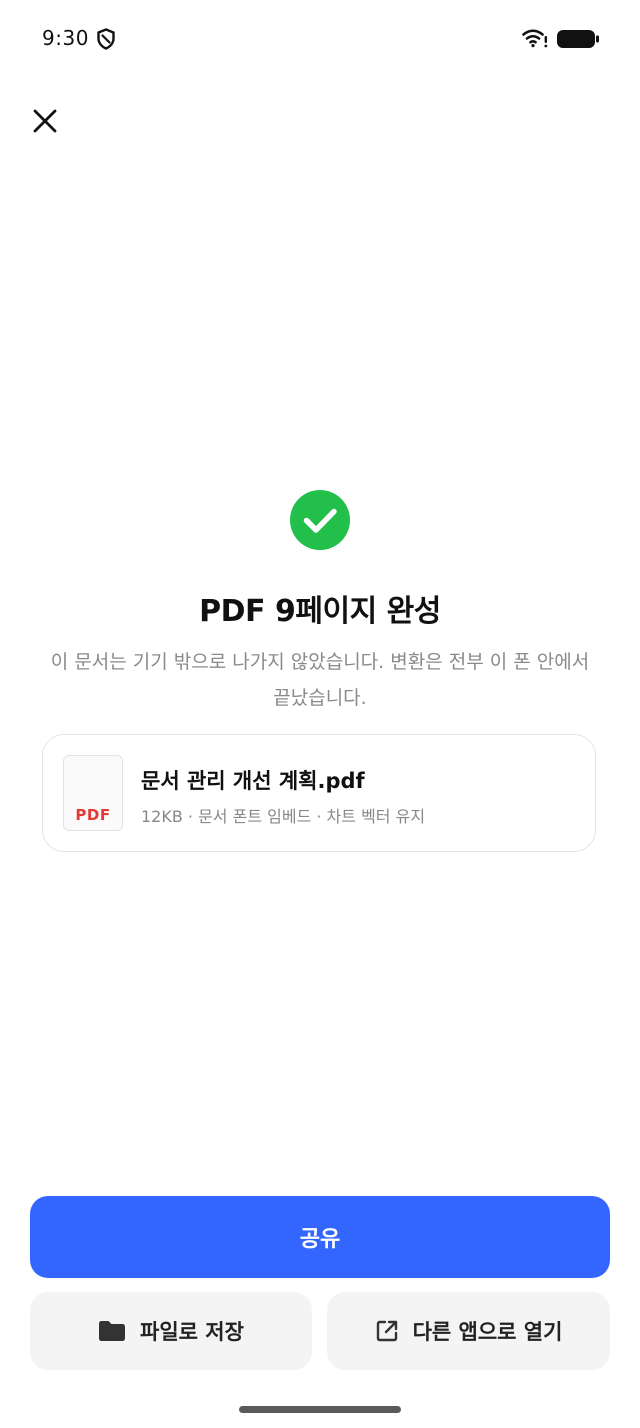 The image size is (640, 1428). What do you see at coordinates (320, 39) in the screenshot?
I see `status-bar: 9:30` at bounding box center [320, 39].